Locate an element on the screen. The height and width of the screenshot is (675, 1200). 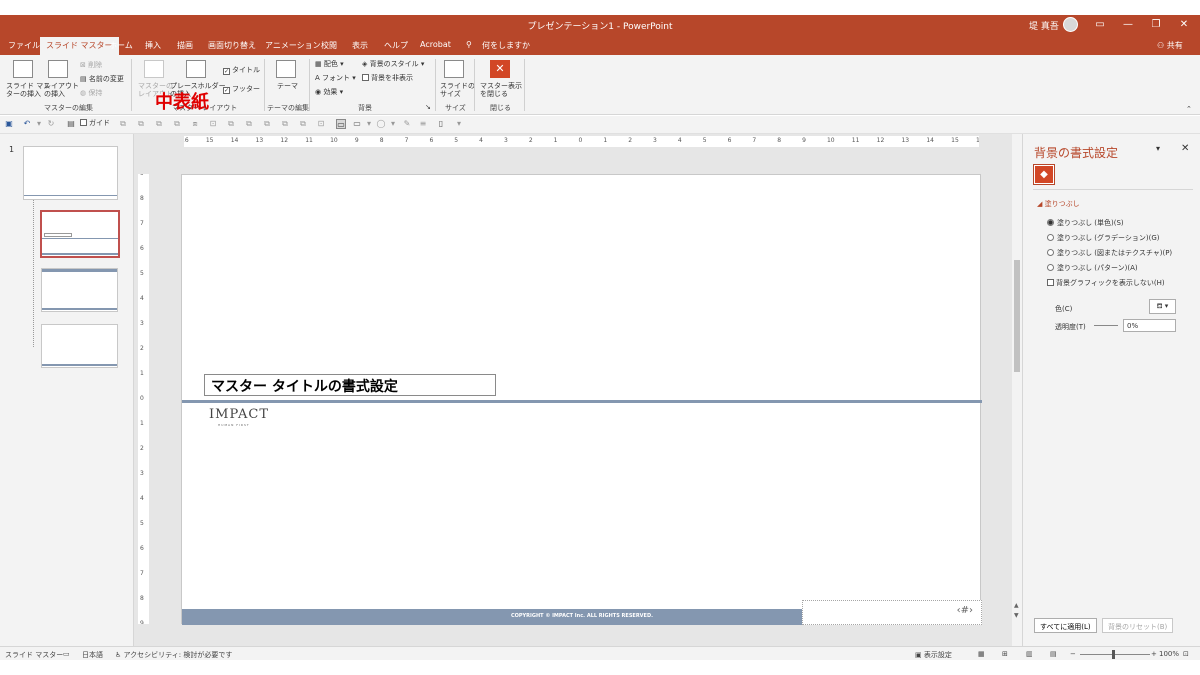
tab-transitions: 画面切り替え is located at coordinates (232, 45).